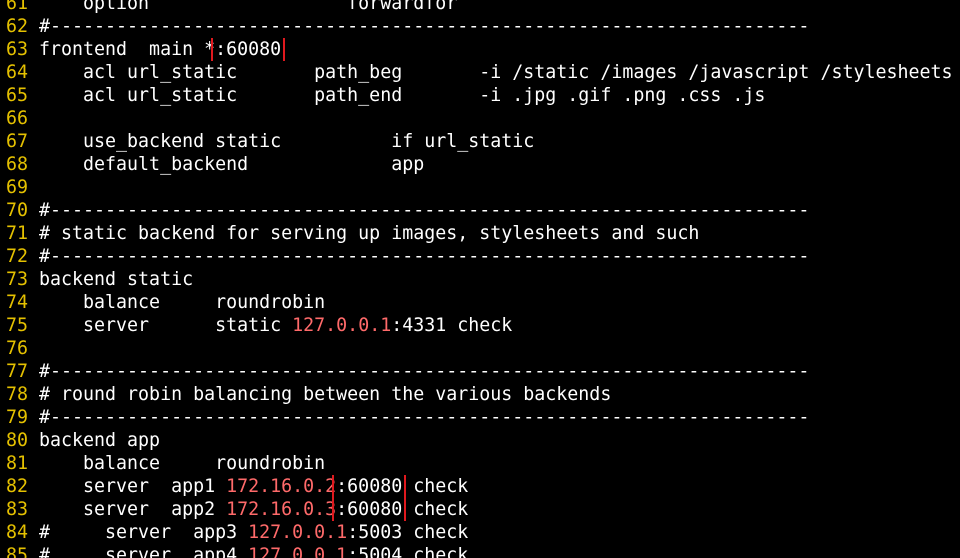 The width and height of the screenshot is (960, 558). I want to click on code-line: 75 server static 127.0.0.1:4331 check, so click(480, 325).